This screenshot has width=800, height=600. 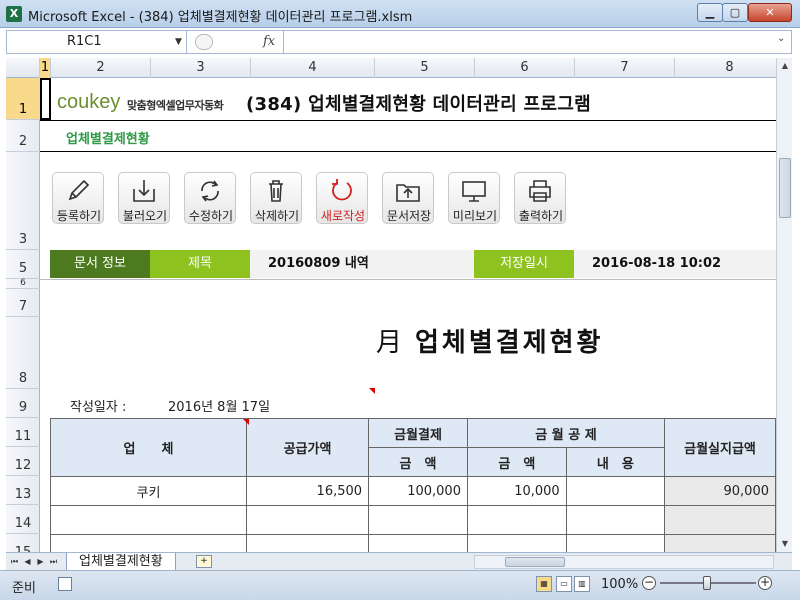 What do you see at coordinates (615, 491) in the screenshot?
I see `cell-deduction-content` at bounding box center [615, 491].